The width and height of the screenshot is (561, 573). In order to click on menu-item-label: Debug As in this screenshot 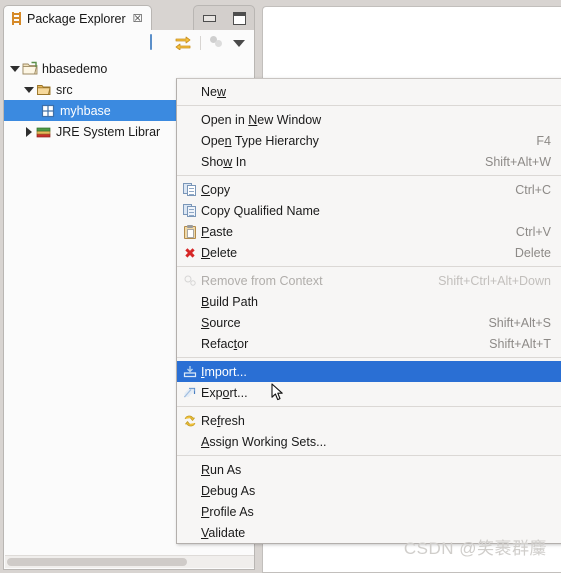, I will do `click(228, 490)`.